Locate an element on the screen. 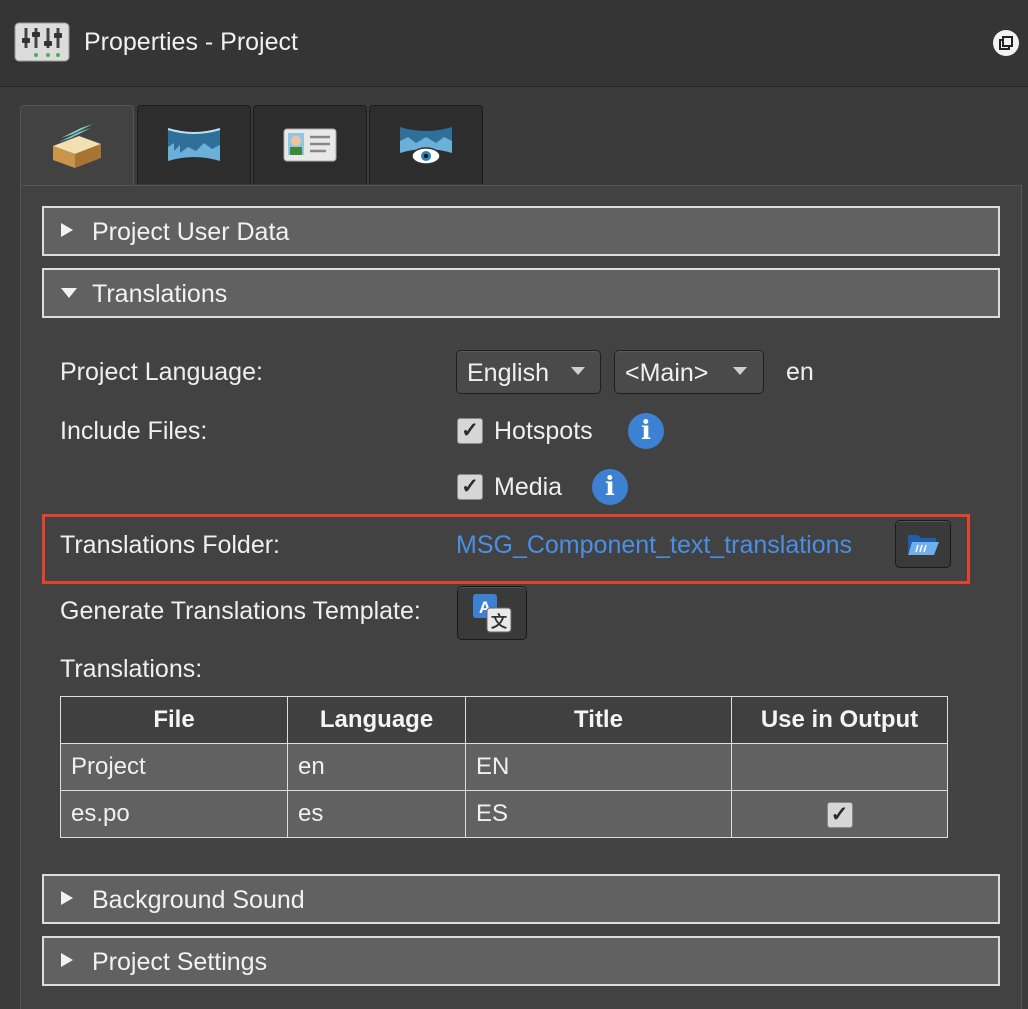 The image size is (1028, 1009). collapse-triangle-icon is located at coordinates (69, 293).